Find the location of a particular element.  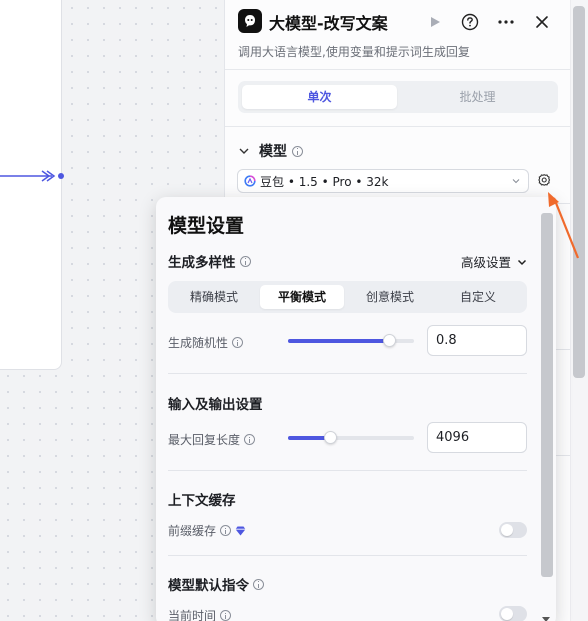

max-length-slider is located at coordinates (351, 437).